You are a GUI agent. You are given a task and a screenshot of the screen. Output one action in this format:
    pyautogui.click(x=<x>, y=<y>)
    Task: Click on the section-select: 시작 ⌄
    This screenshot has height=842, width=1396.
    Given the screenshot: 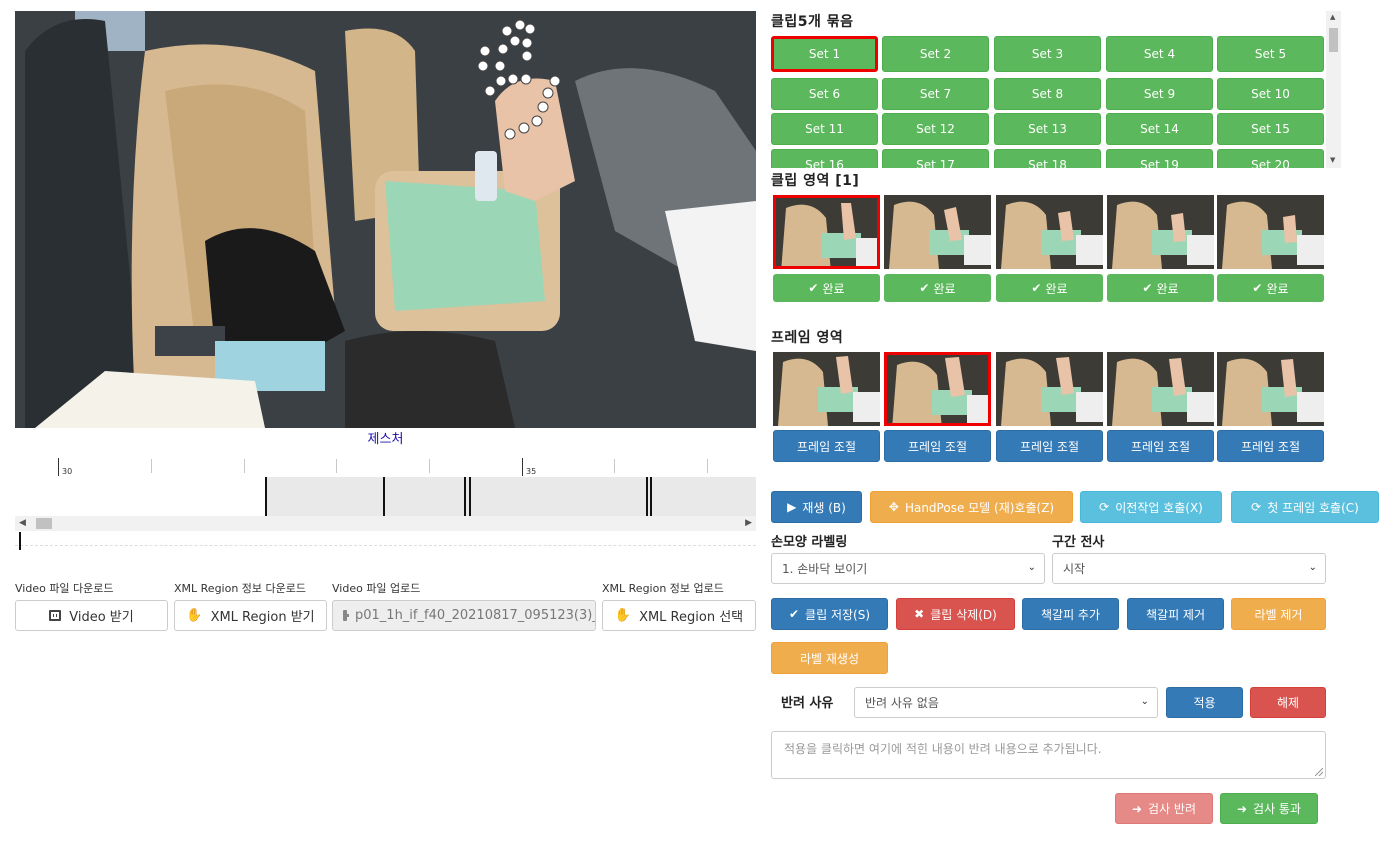 What is the action you would take?
    pyautogui.click(x=1189, y=568)
    